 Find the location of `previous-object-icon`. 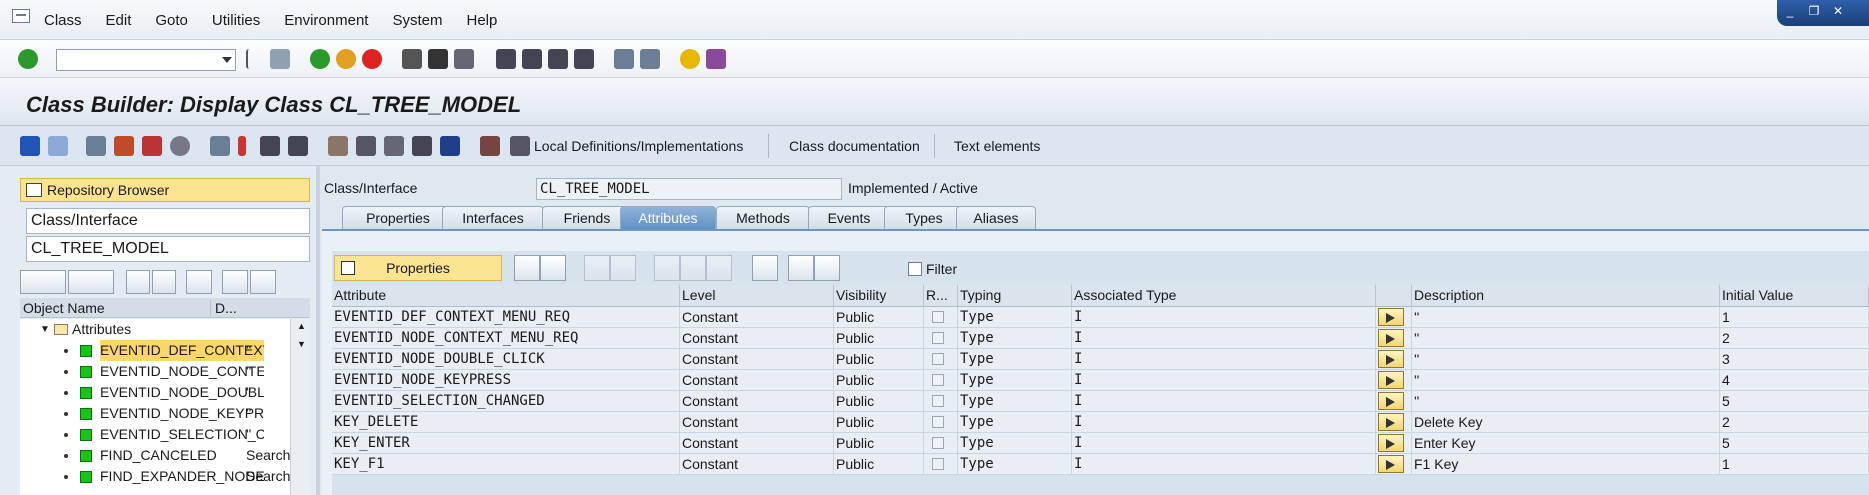

previous-object-icon is located at coordinates (43, 282).